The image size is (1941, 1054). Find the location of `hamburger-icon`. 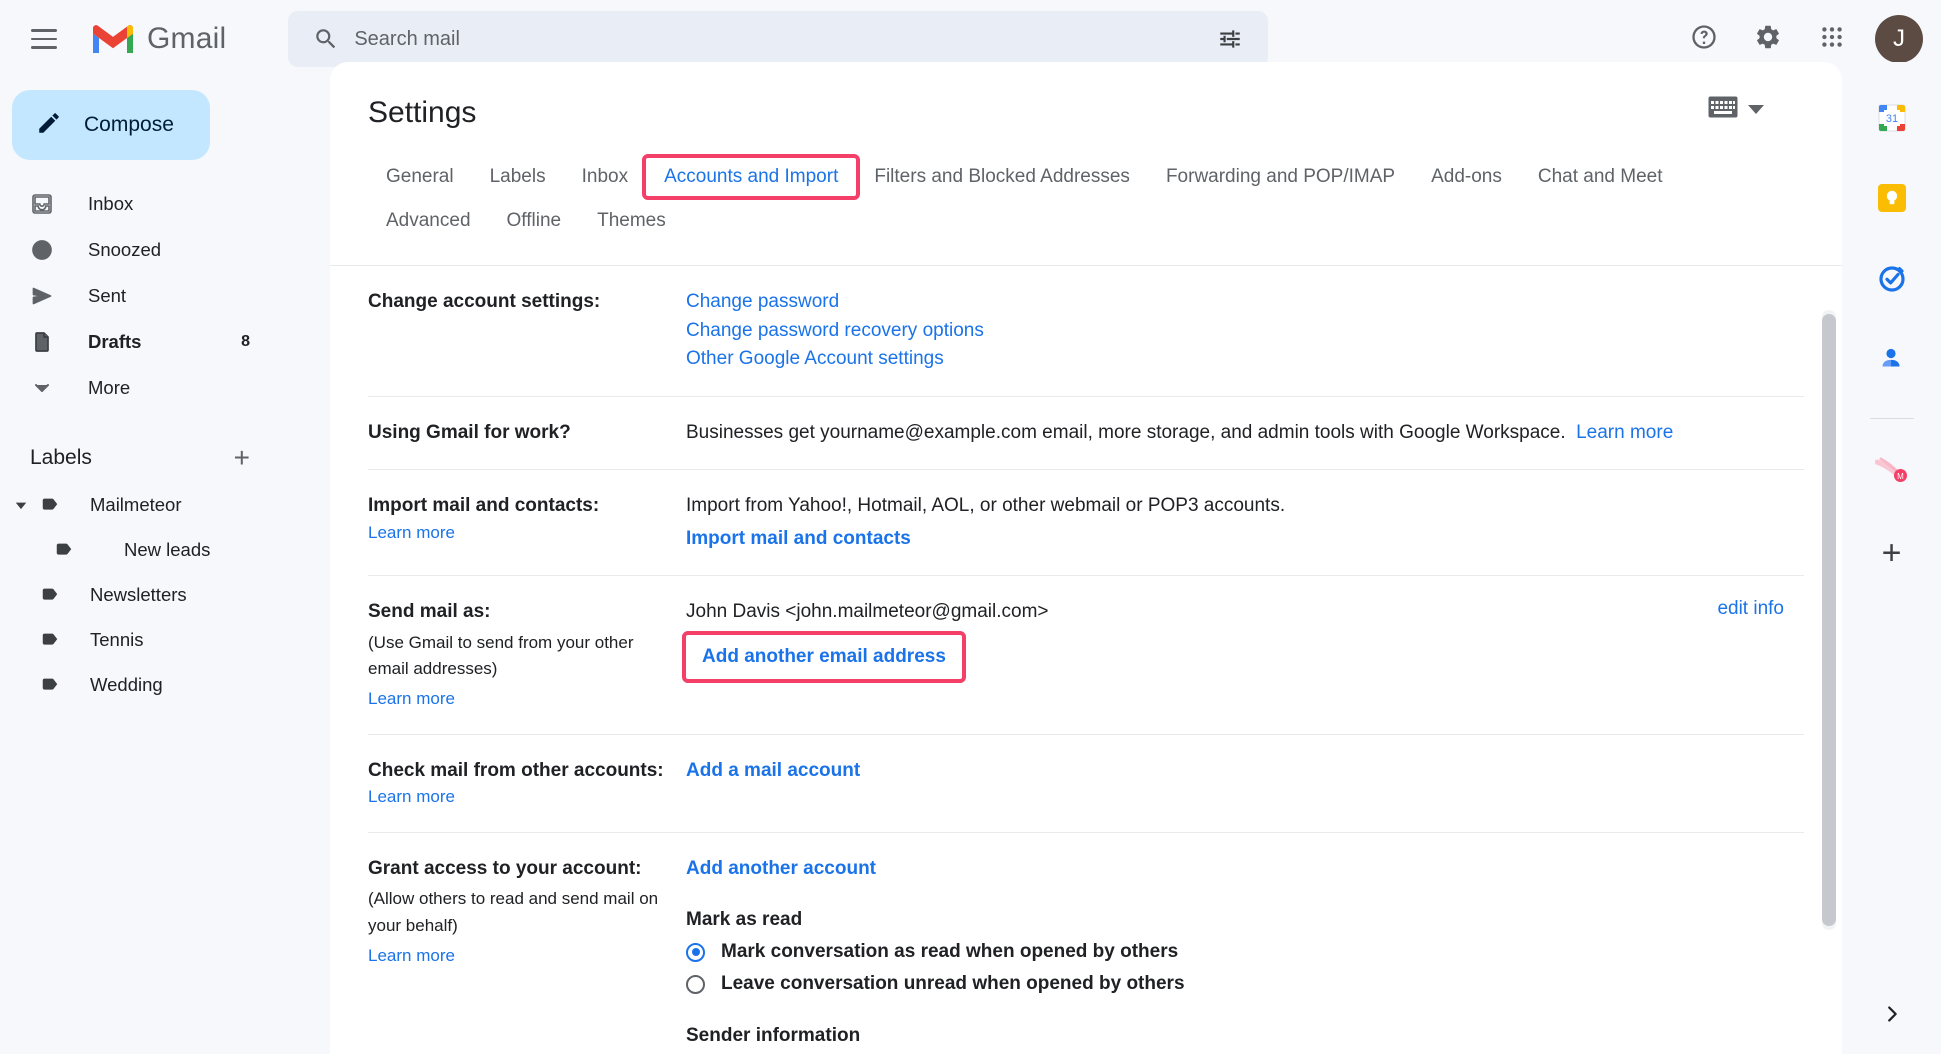

hamburger-icon is located at coordinates (44, 39).